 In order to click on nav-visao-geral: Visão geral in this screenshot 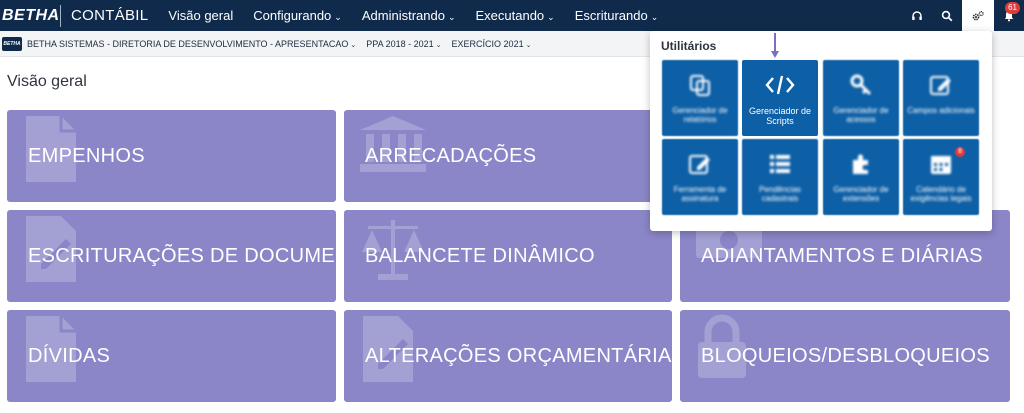, I will do `click(200, 15)`.